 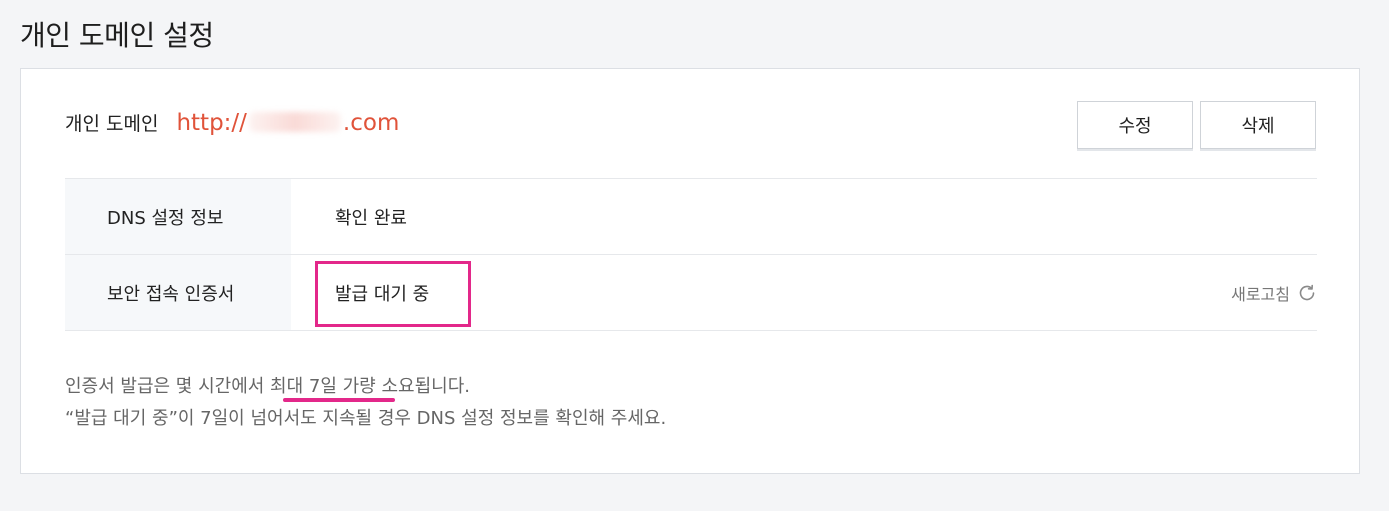 What do you see at coordinates (382, 294) in the screenshot?
I see `certificate-status: 발급 대기 중` at bounding box center [382, 294].